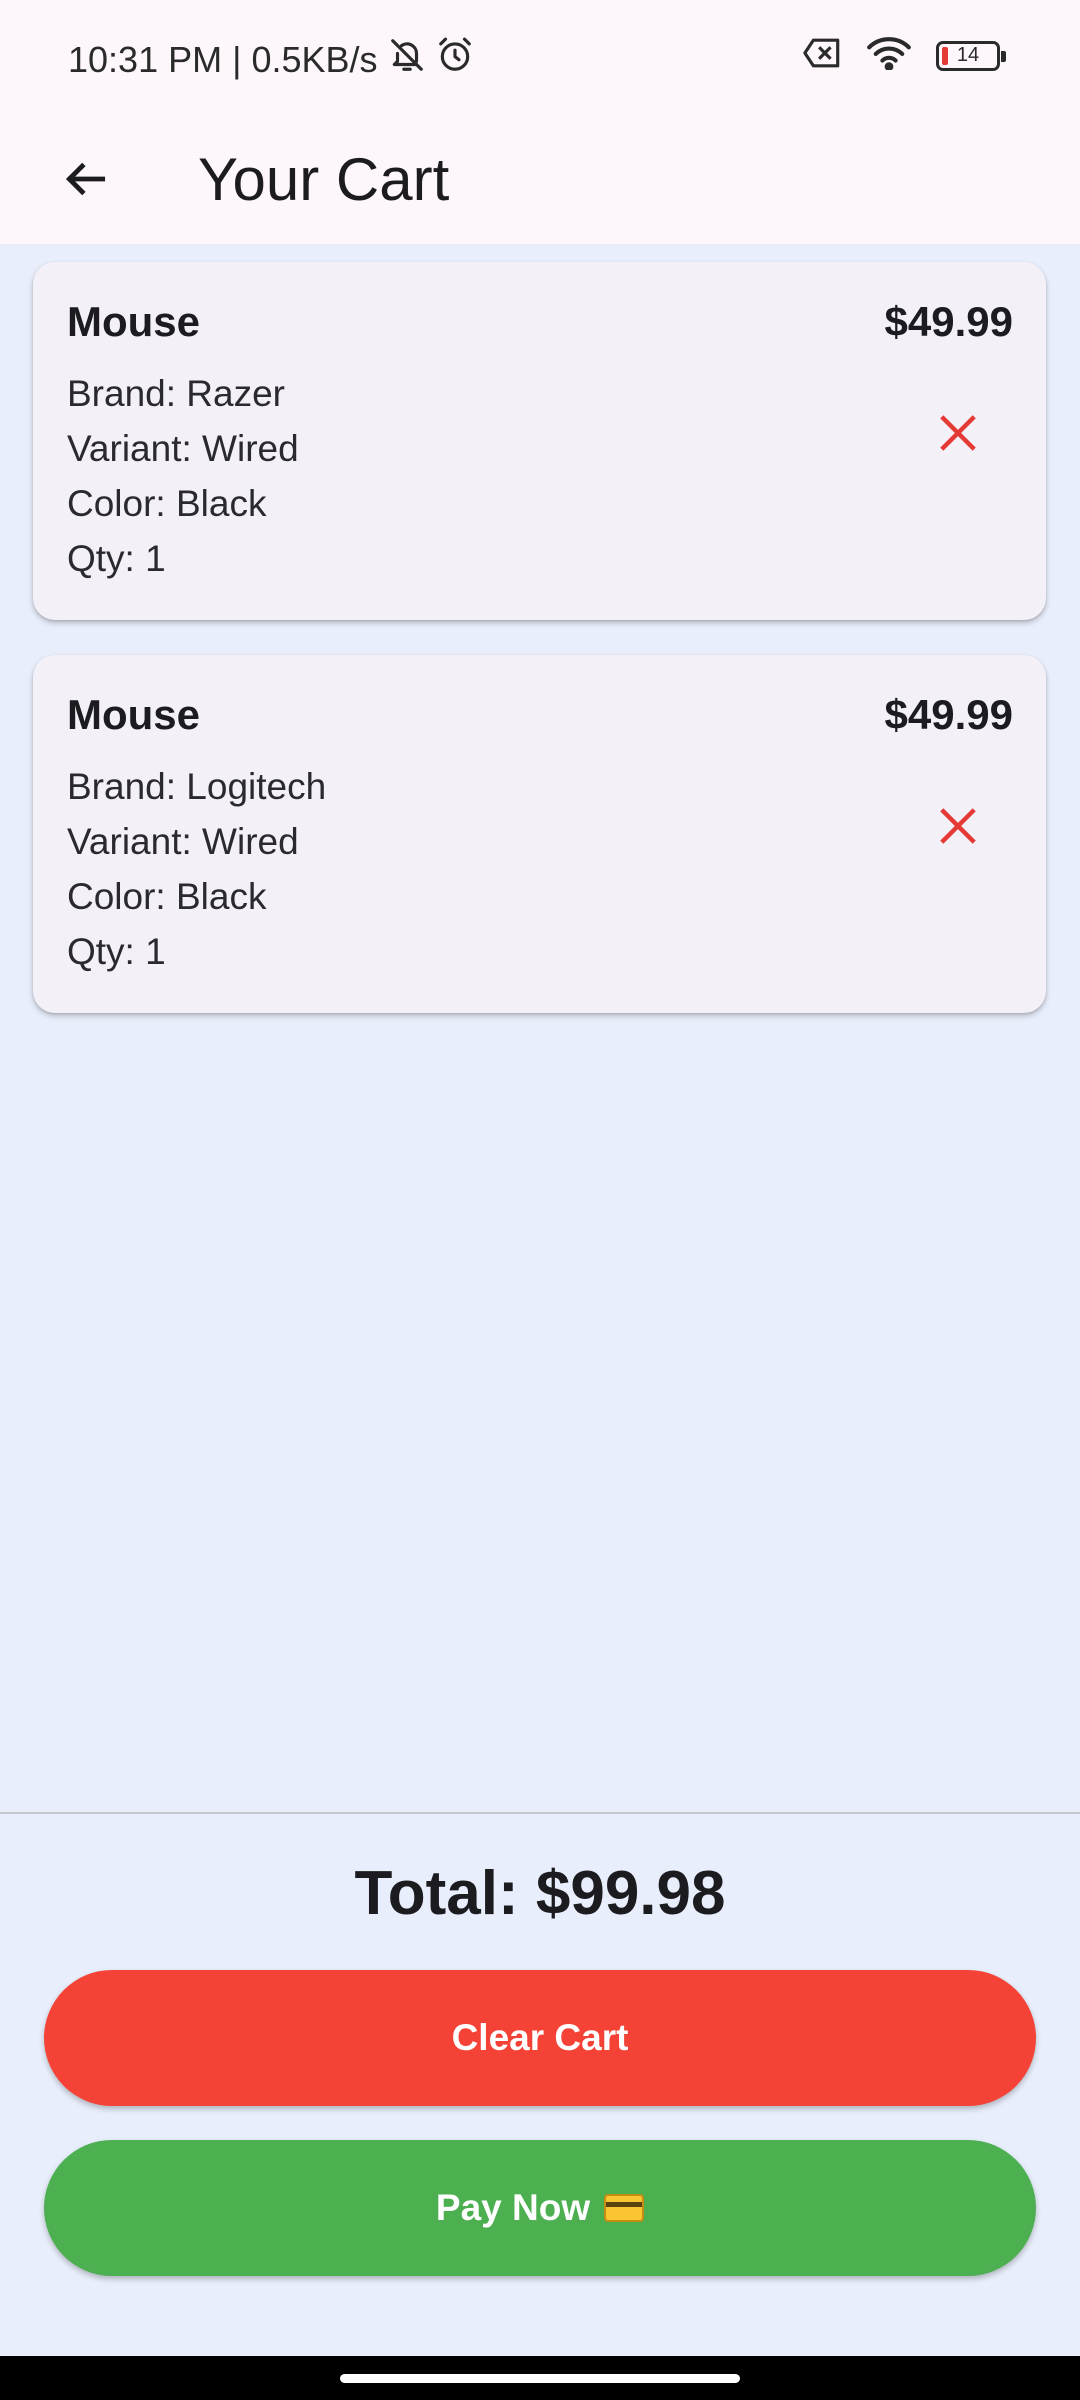 The width and height of the screenshot is (1080, 2400). I want to click on back-button, so click(86, 181).